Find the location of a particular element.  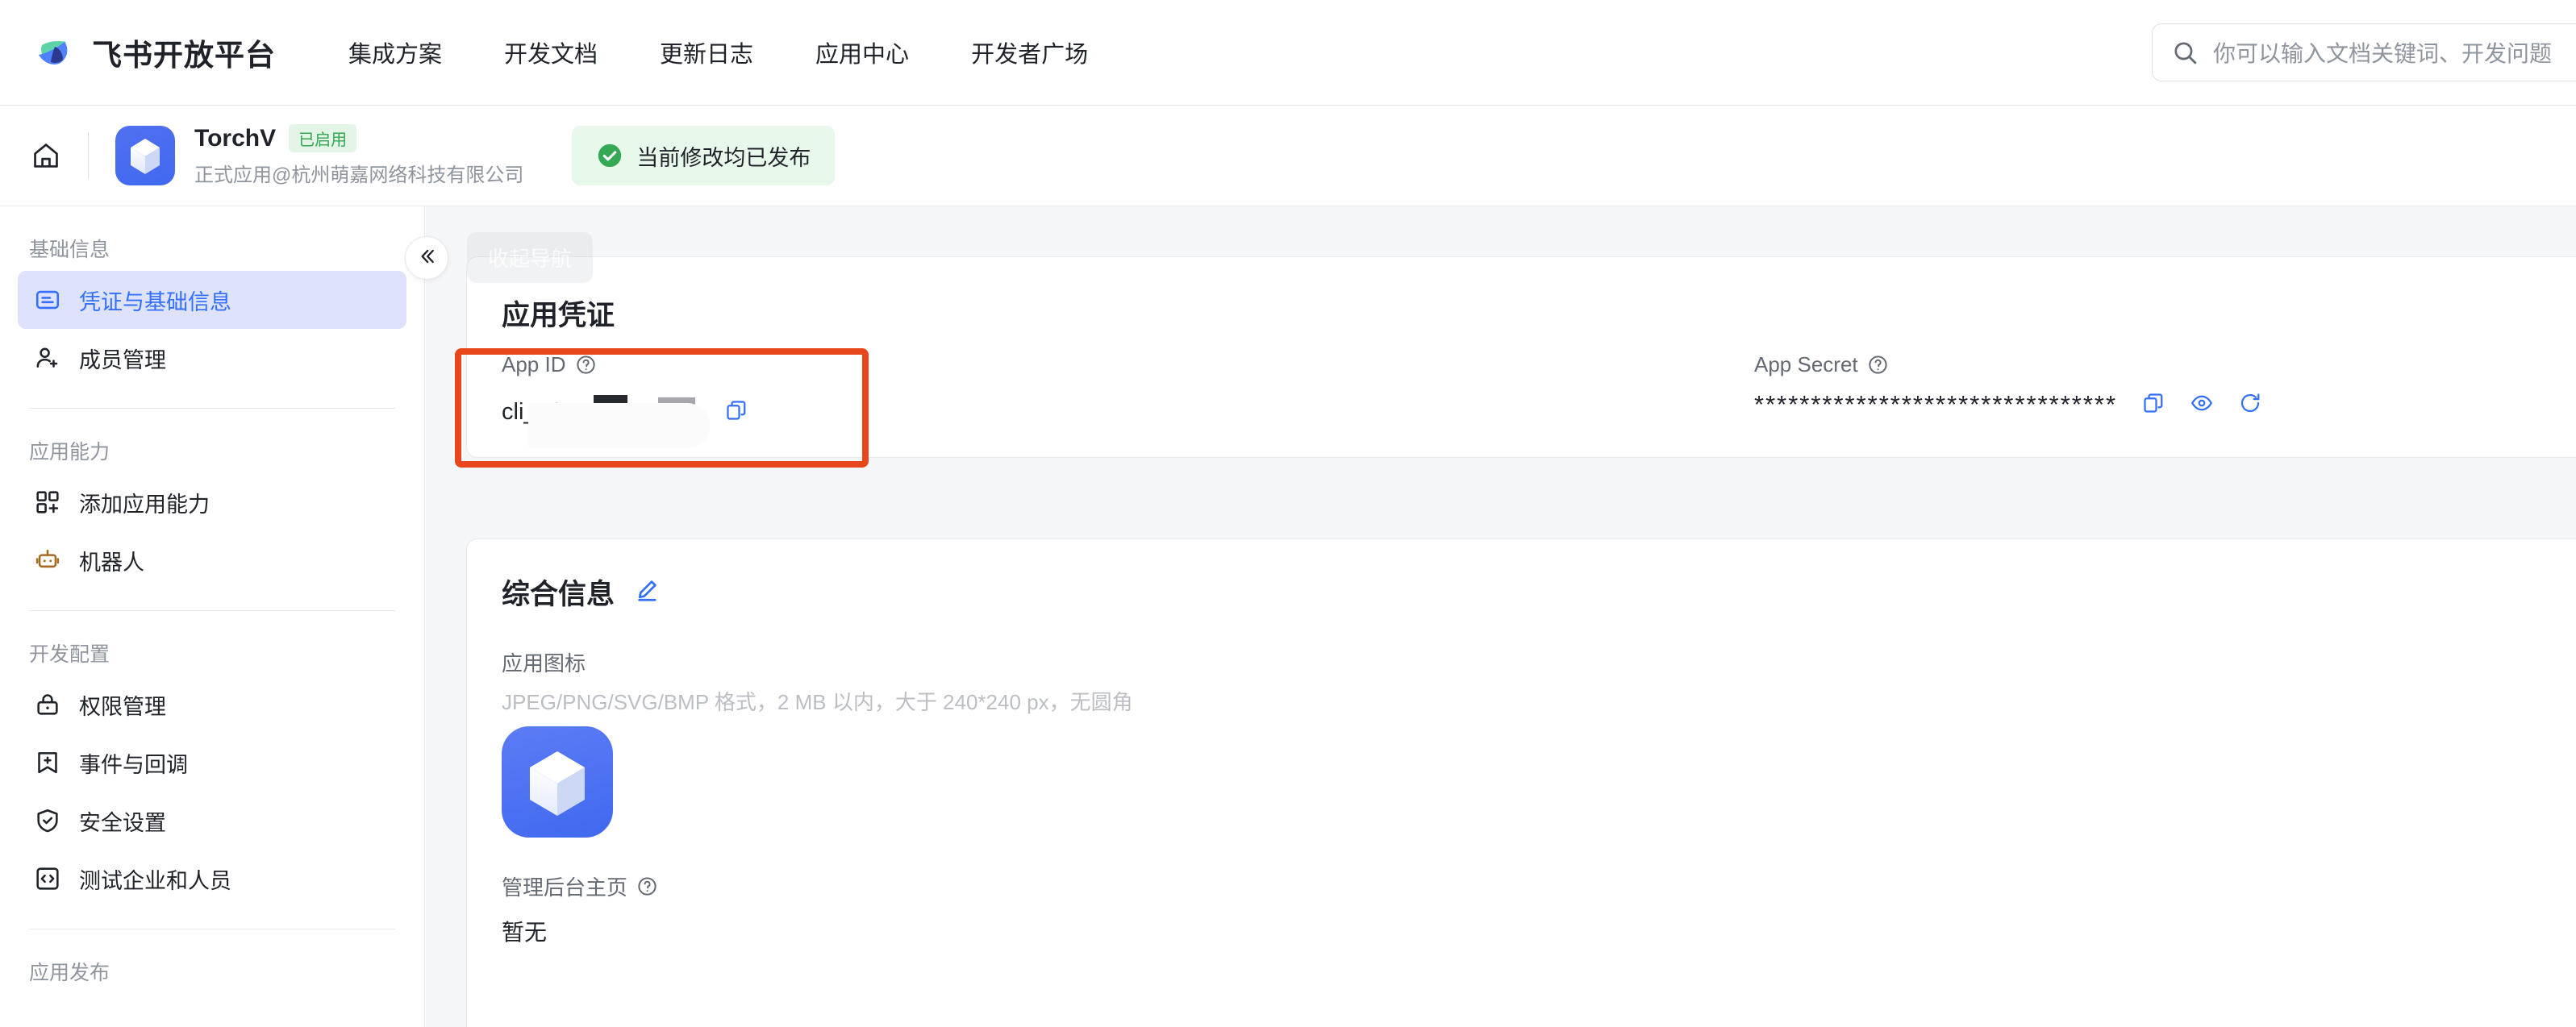

chevron-double-left-icon is located at coordinates (426, 258).